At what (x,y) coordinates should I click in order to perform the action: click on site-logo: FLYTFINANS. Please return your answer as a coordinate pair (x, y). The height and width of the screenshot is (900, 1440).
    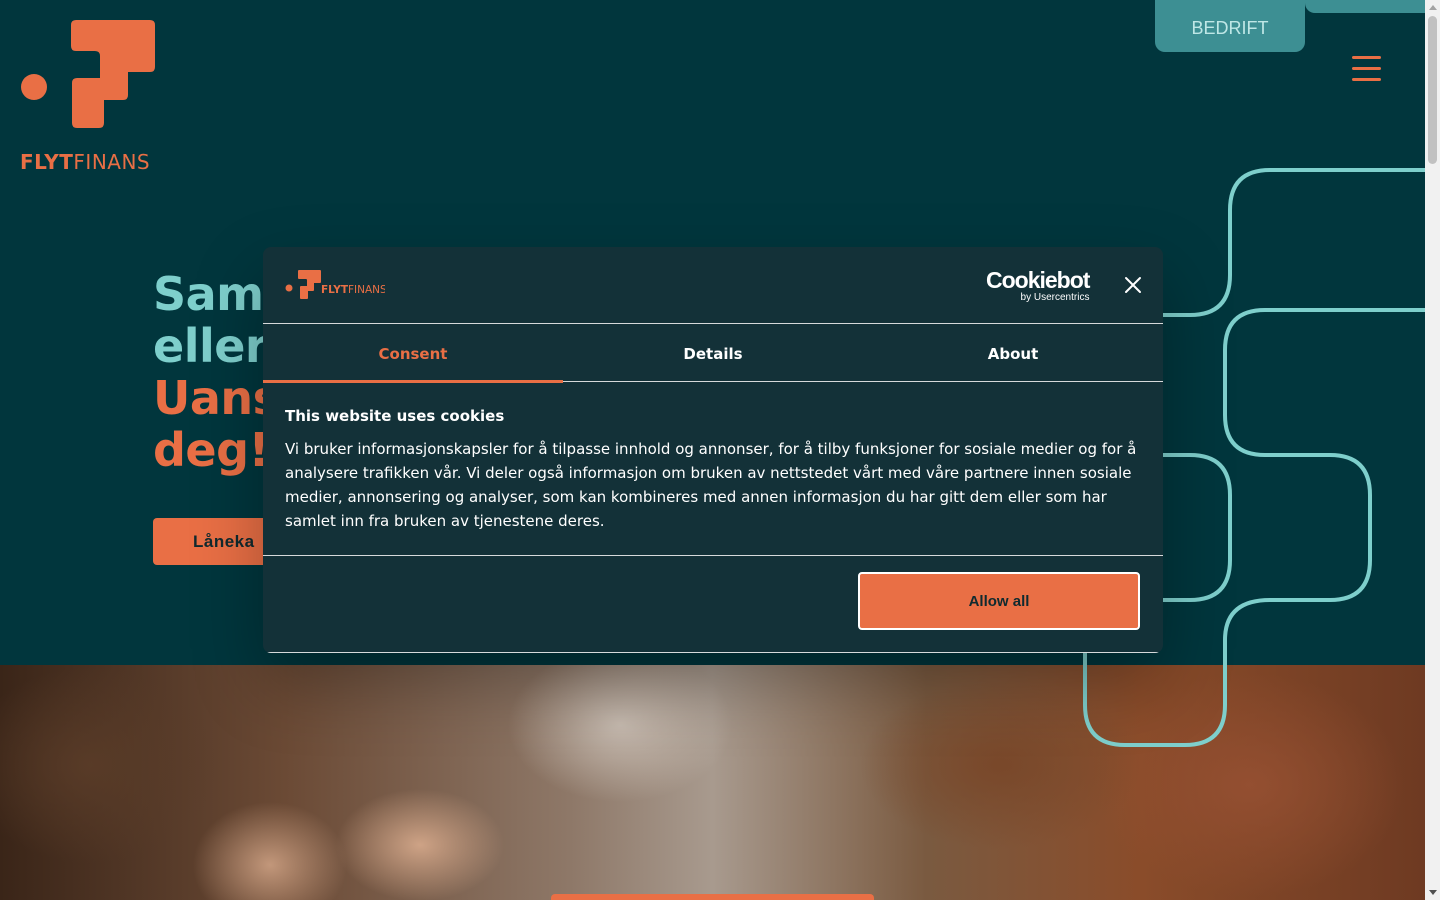
    Looking at the image, I should click on (90, 97).